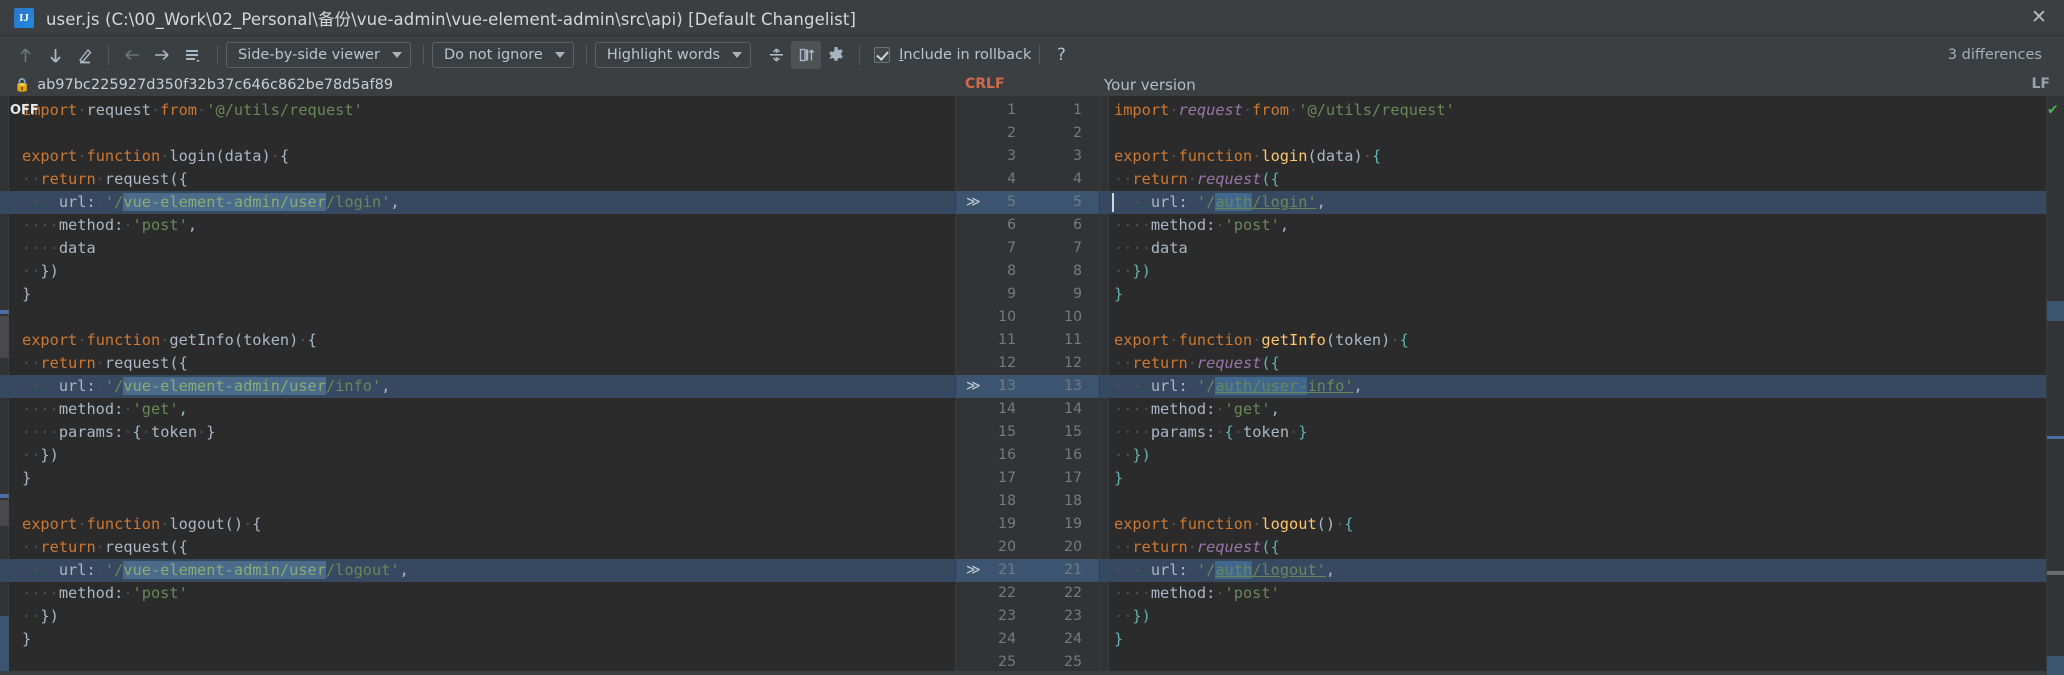 The width and height of the screenshot is (2064, 675). I want to click on previous-difference-icon, so click(25, 55).